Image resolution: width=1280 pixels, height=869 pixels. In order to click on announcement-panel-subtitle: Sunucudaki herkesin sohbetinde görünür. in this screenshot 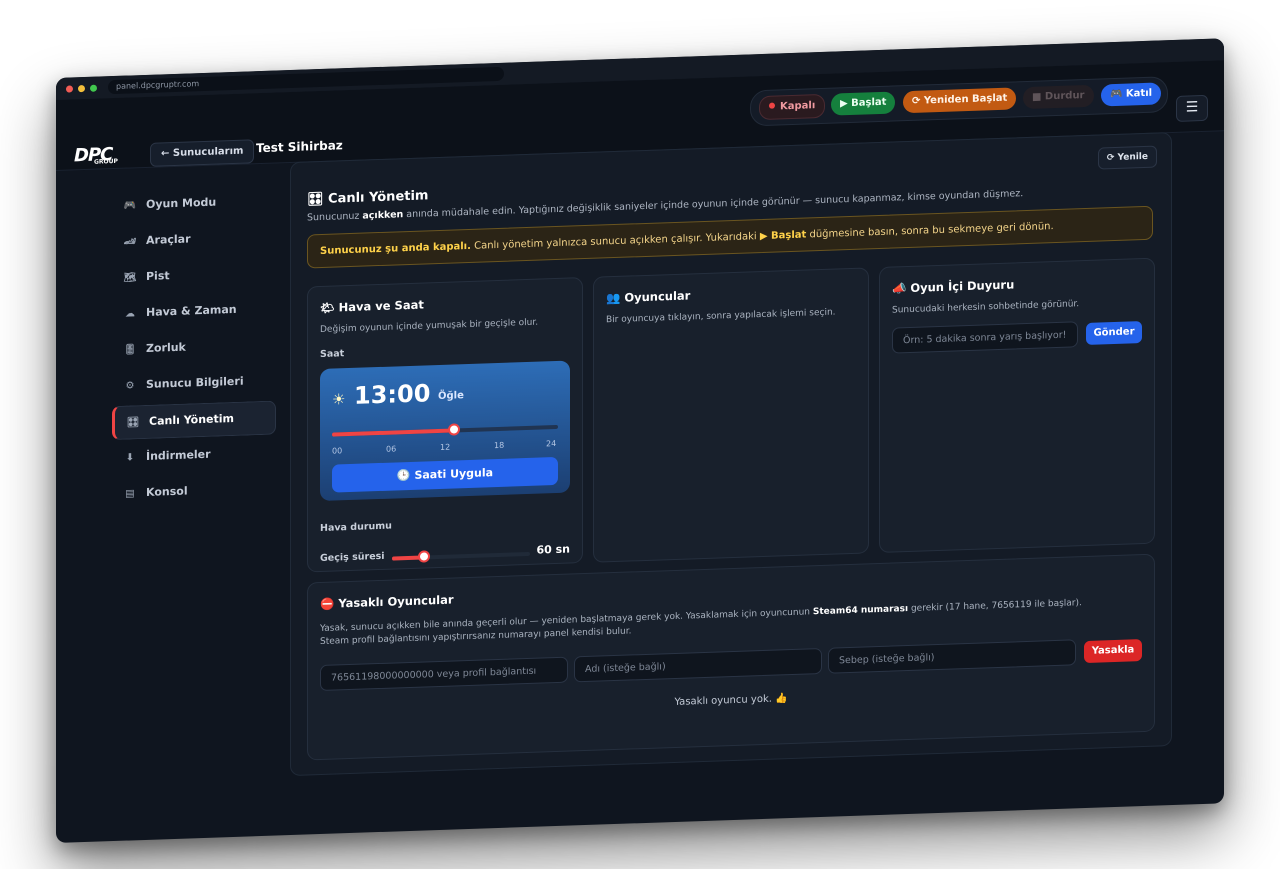, I will do `click(986, 307)`.